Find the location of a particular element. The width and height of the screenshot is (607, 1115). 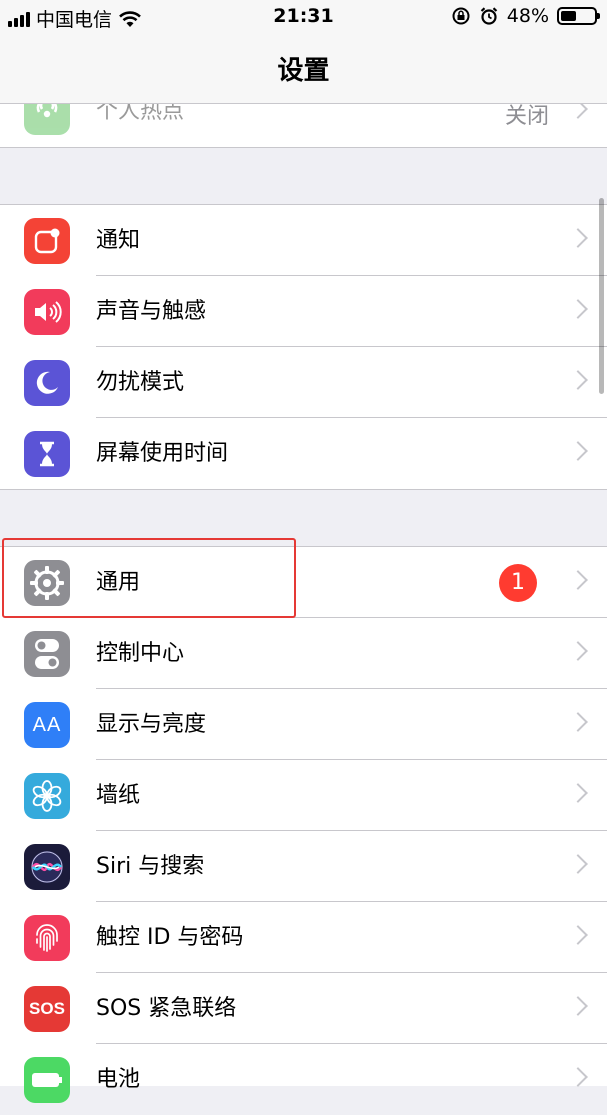

settings-row-display: AA 显示与亮度 is located at coordinates (303, 724).